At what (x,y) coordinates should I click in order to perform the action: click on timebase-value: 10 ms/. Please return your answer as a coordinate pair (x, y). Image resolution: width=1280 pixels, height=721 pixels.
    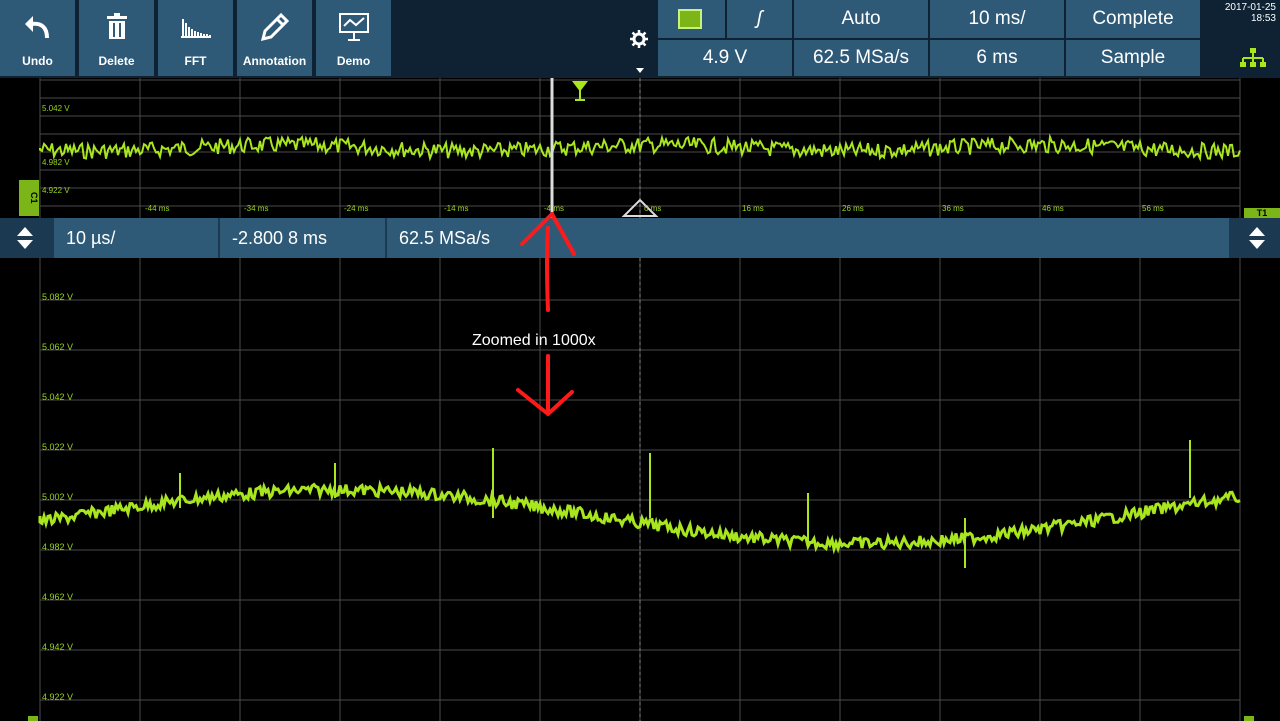
    Looking at the image, I should click on (997, 18).